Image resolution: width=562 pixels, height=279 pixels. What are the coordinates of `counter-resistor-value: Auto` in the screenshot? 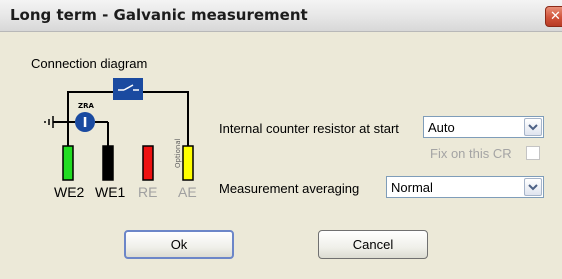 It's located at (441, 127).